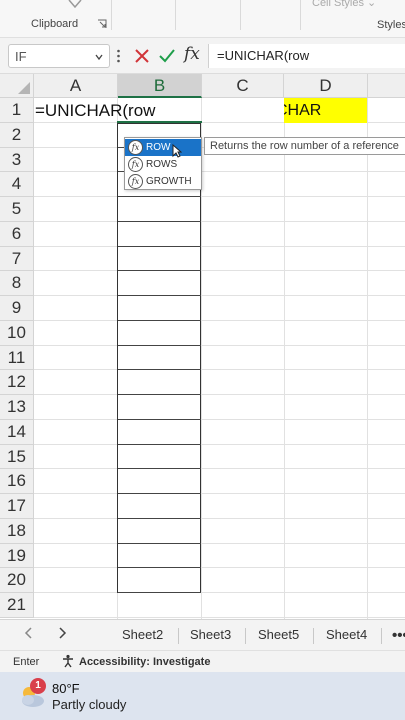 The width and height of the screenshot is (405, 720). I want to click on row-header-14: 14, so click(17, 432).